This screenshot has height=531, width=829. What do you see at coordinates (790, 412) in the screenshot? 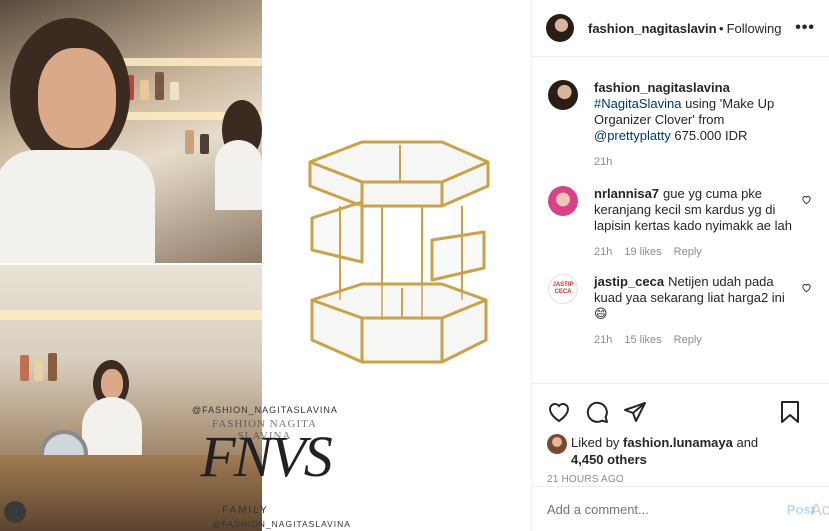
I see `bookmark-icon` at bounding box center [790, 412].